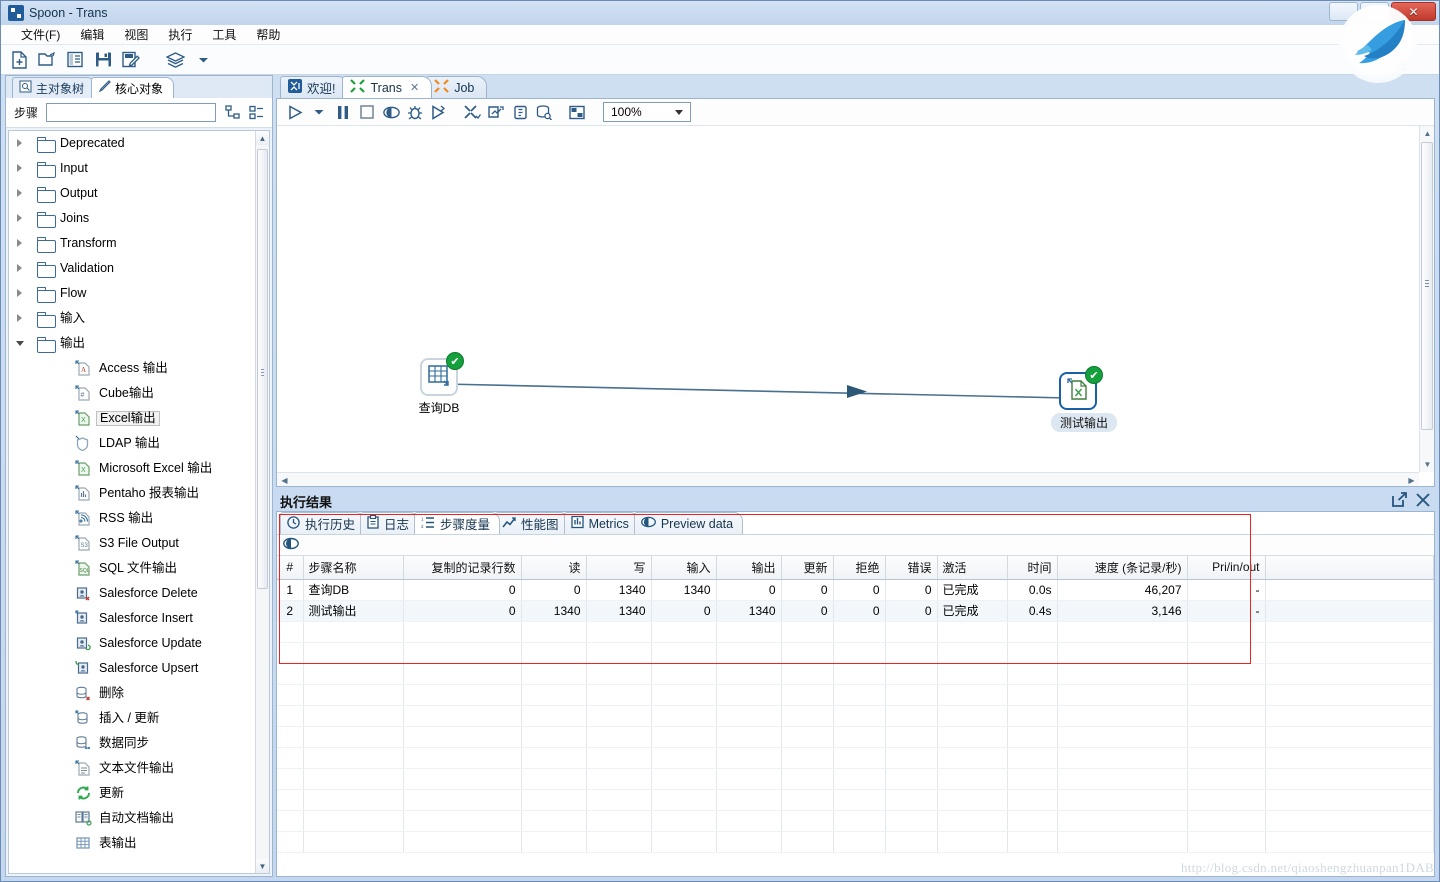  I want to click on tab-metrics: Metrics, so click(601, 523).